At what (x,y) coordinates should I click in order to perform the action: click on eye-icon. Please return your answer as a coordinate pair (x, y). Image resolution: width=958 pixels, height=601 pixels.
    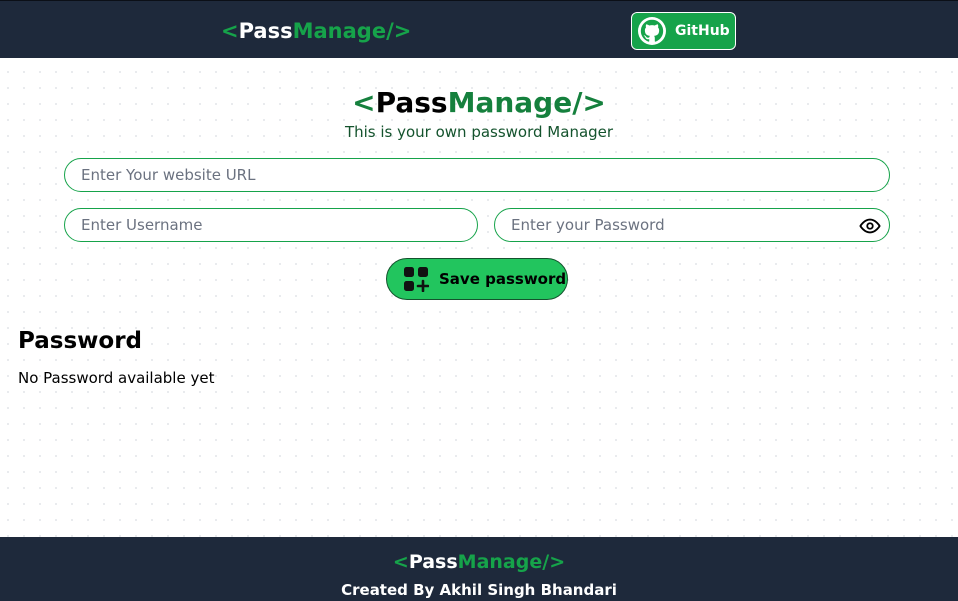
    Looking at the image, I should click on (870, 226).